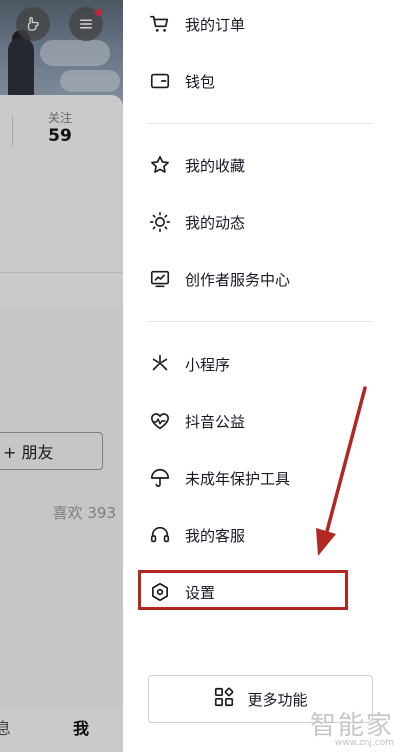 The width and height of the screenshot is (400, 752). I want to click on watermark-logo-text: 智能家, so click(351, 726).